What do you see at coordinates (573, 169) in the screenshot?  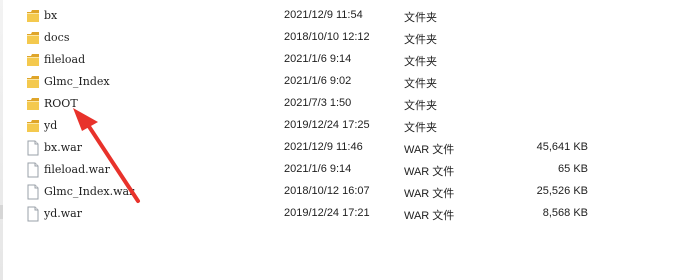 I see `file-size: 65 KB` at bounding box center [573, 169].